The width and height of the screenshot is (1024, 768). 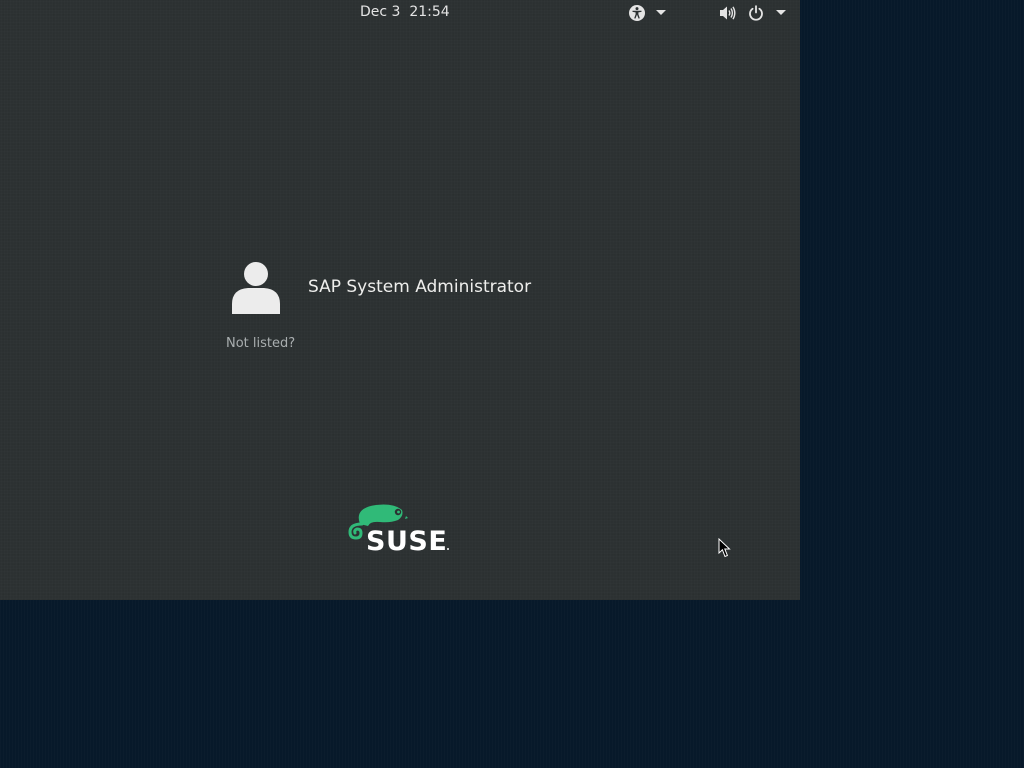 What do you see at coordinates (727, 13) in the screenshot?
I see `volume-icon` at bounding box center [727, 13].